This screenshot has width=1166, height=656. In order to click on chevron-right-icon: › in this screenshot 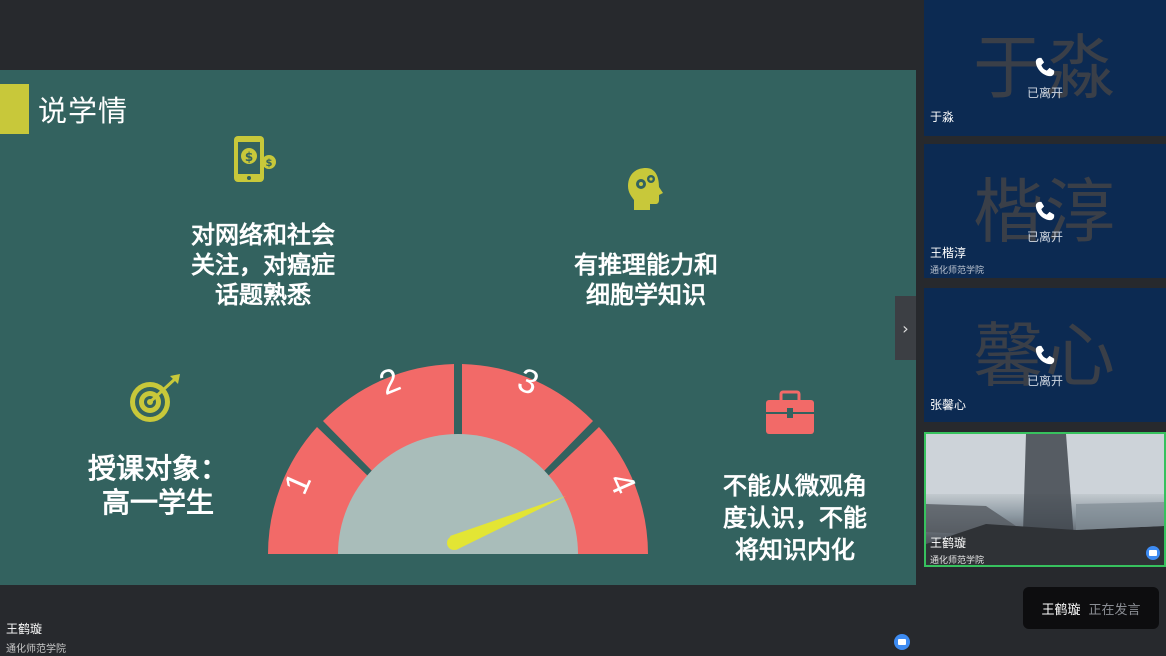, I will do `click(905, 328)`.